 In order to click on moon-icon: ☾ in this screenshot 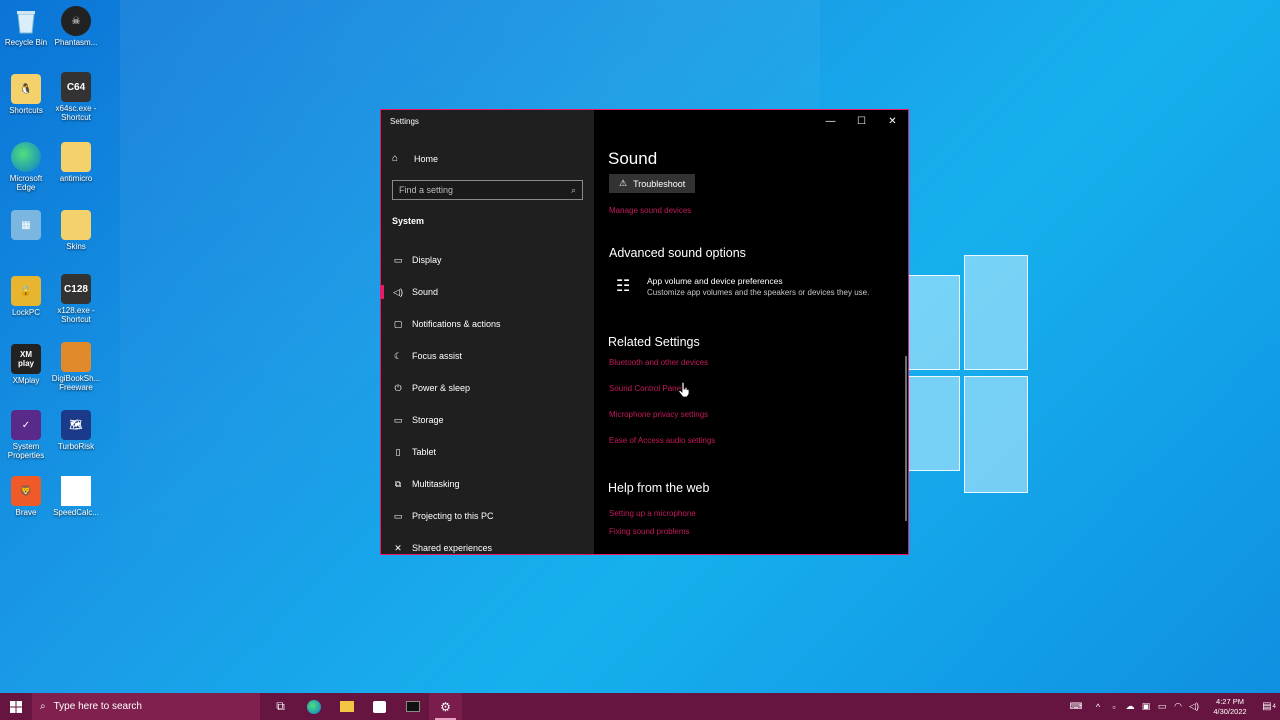, I will do `click(398, 355)`.